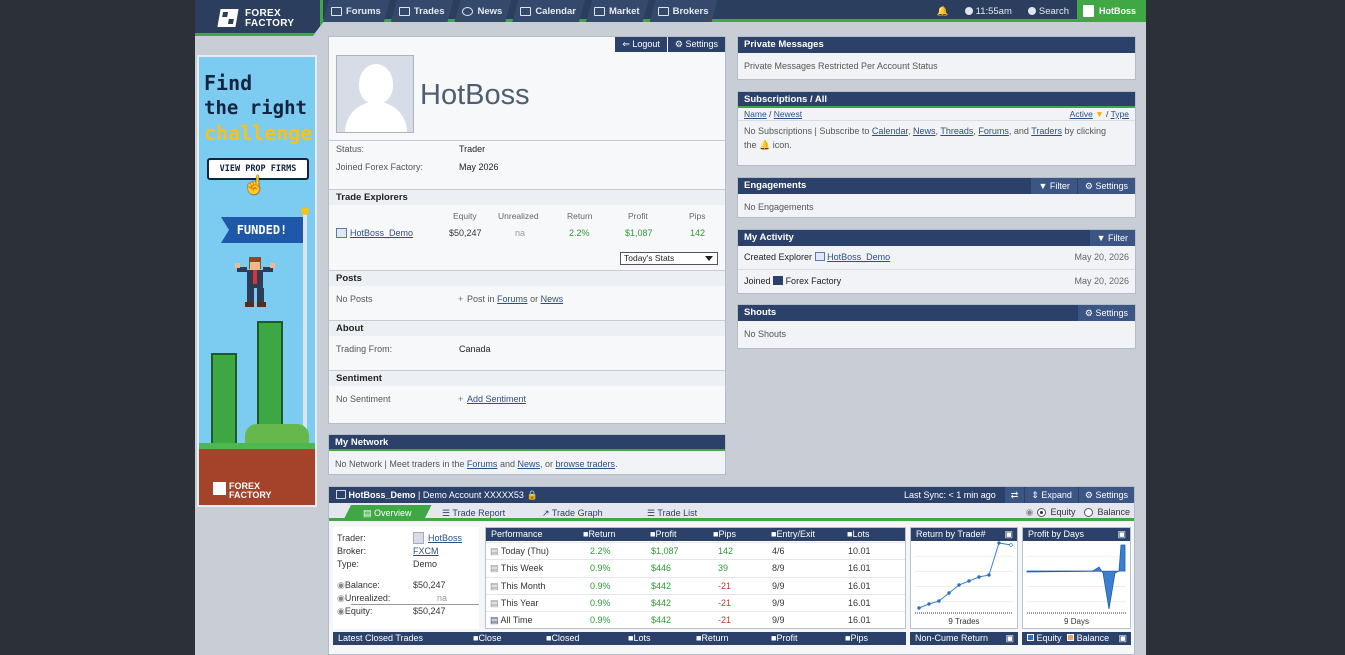 Image resolution: width=1345 pixels, height=655 pixels. I want to click on subscriptions-text: No Subscriptions | Subscribe to, so click(807, 131).